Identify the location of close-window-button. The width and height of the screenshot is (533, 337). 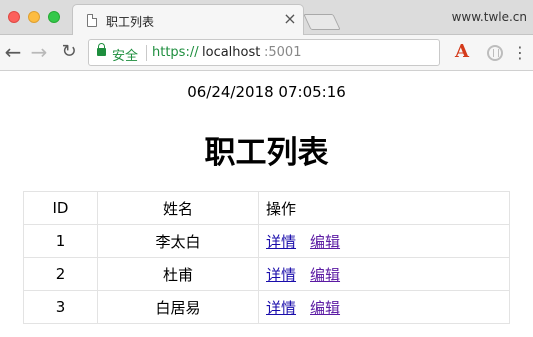
(14, 17).